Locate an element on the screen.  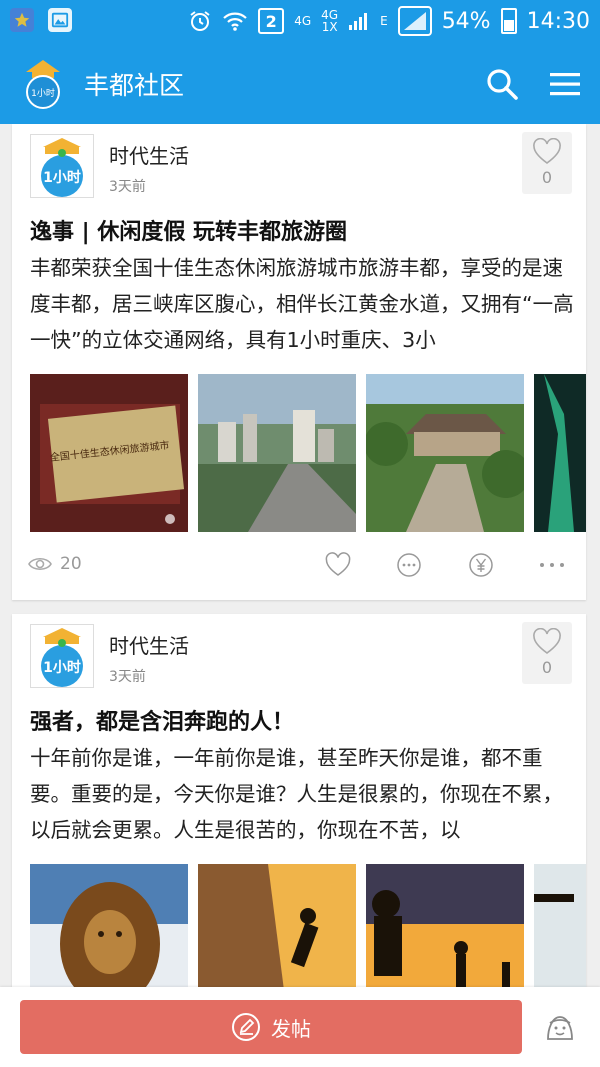
alarm-icon is located at coordinates (200, 21).